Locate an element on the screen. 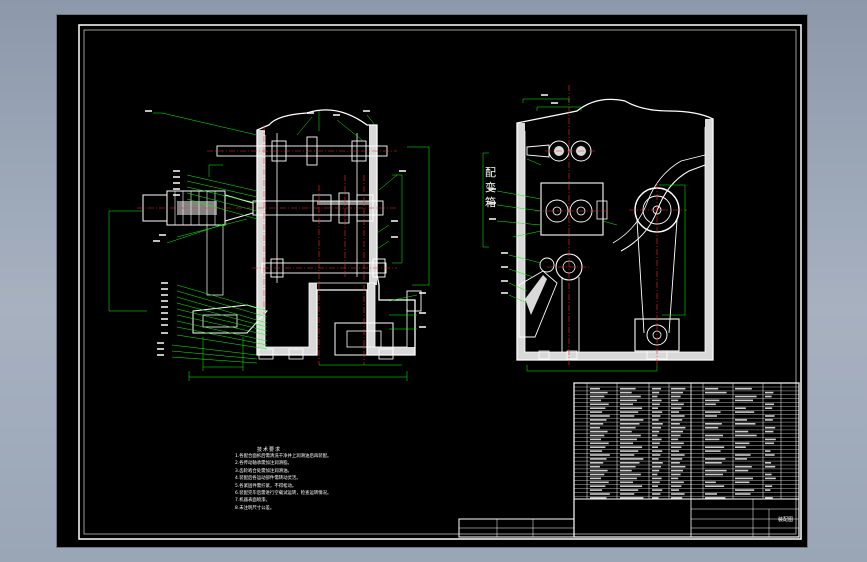 Image resolution: width=867 pixels, height=562 pixels. drawing-title: 装配图 is located at coordinates (786, 520).